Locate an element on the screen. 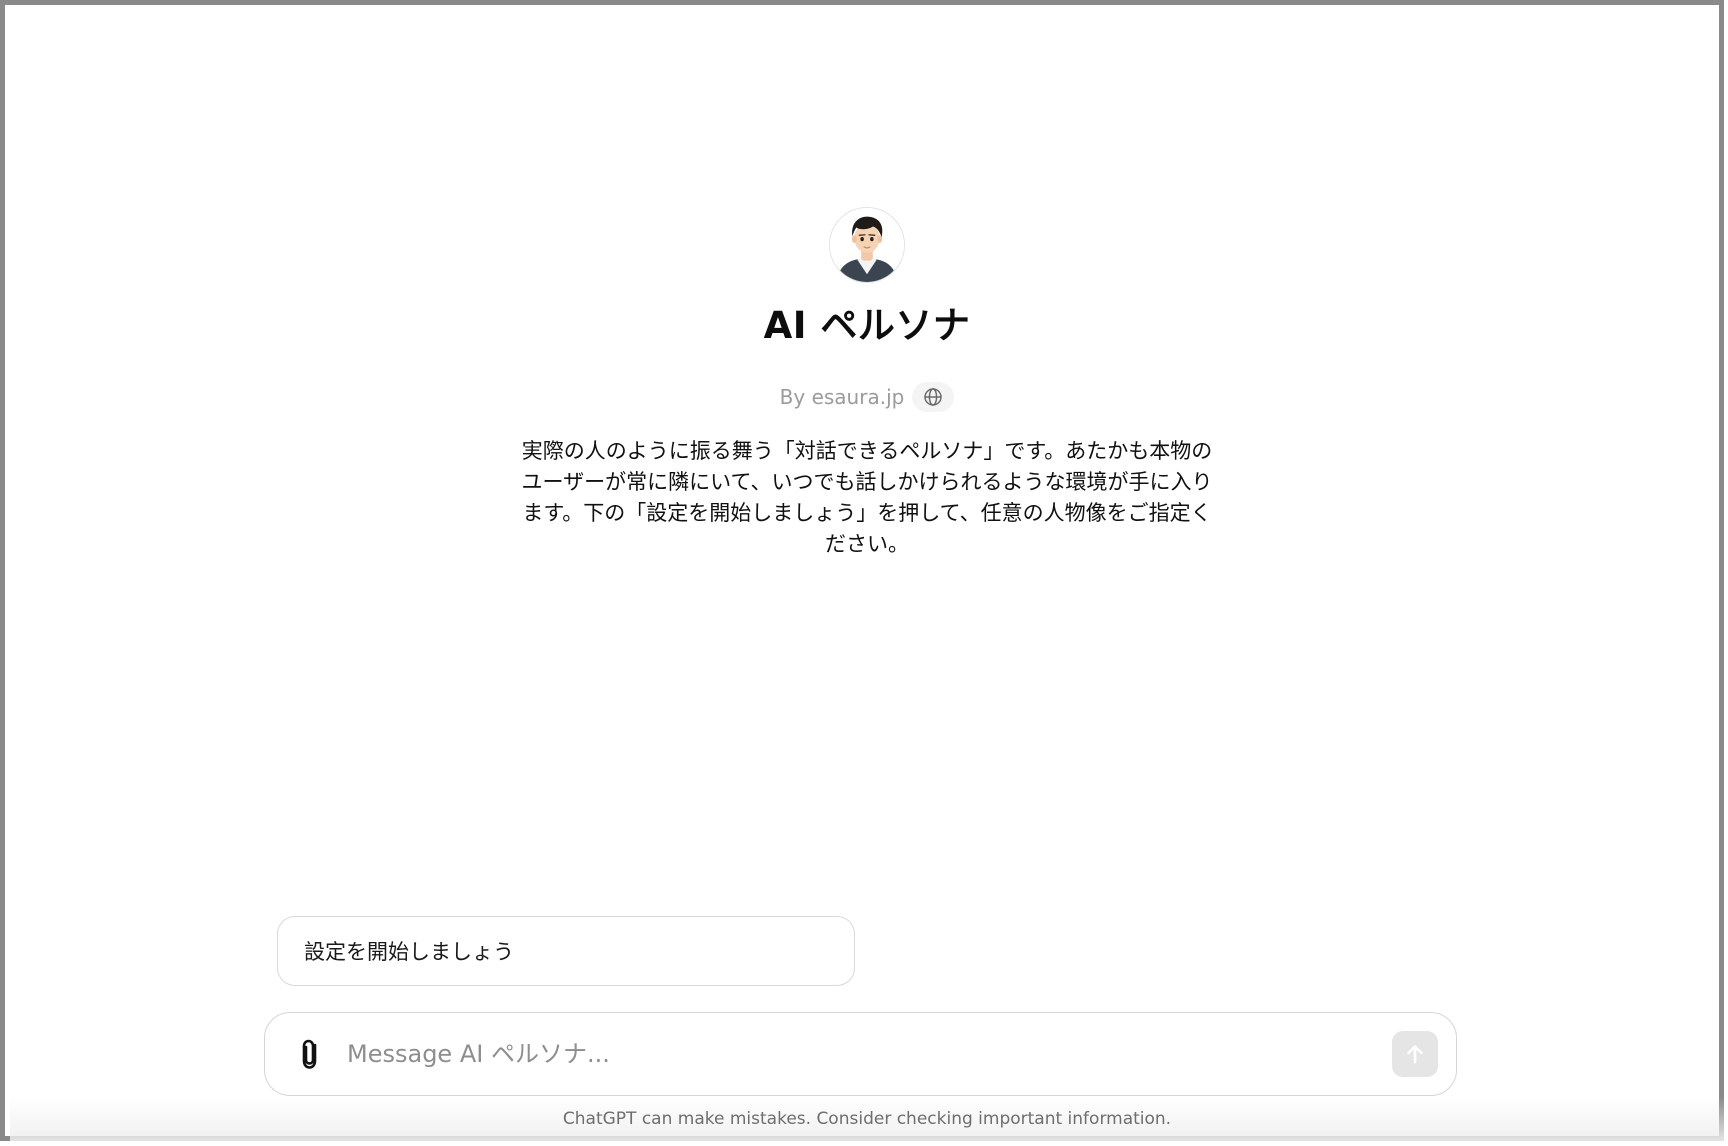  arrow-up-icon is located at coordinates (1415, 1054).